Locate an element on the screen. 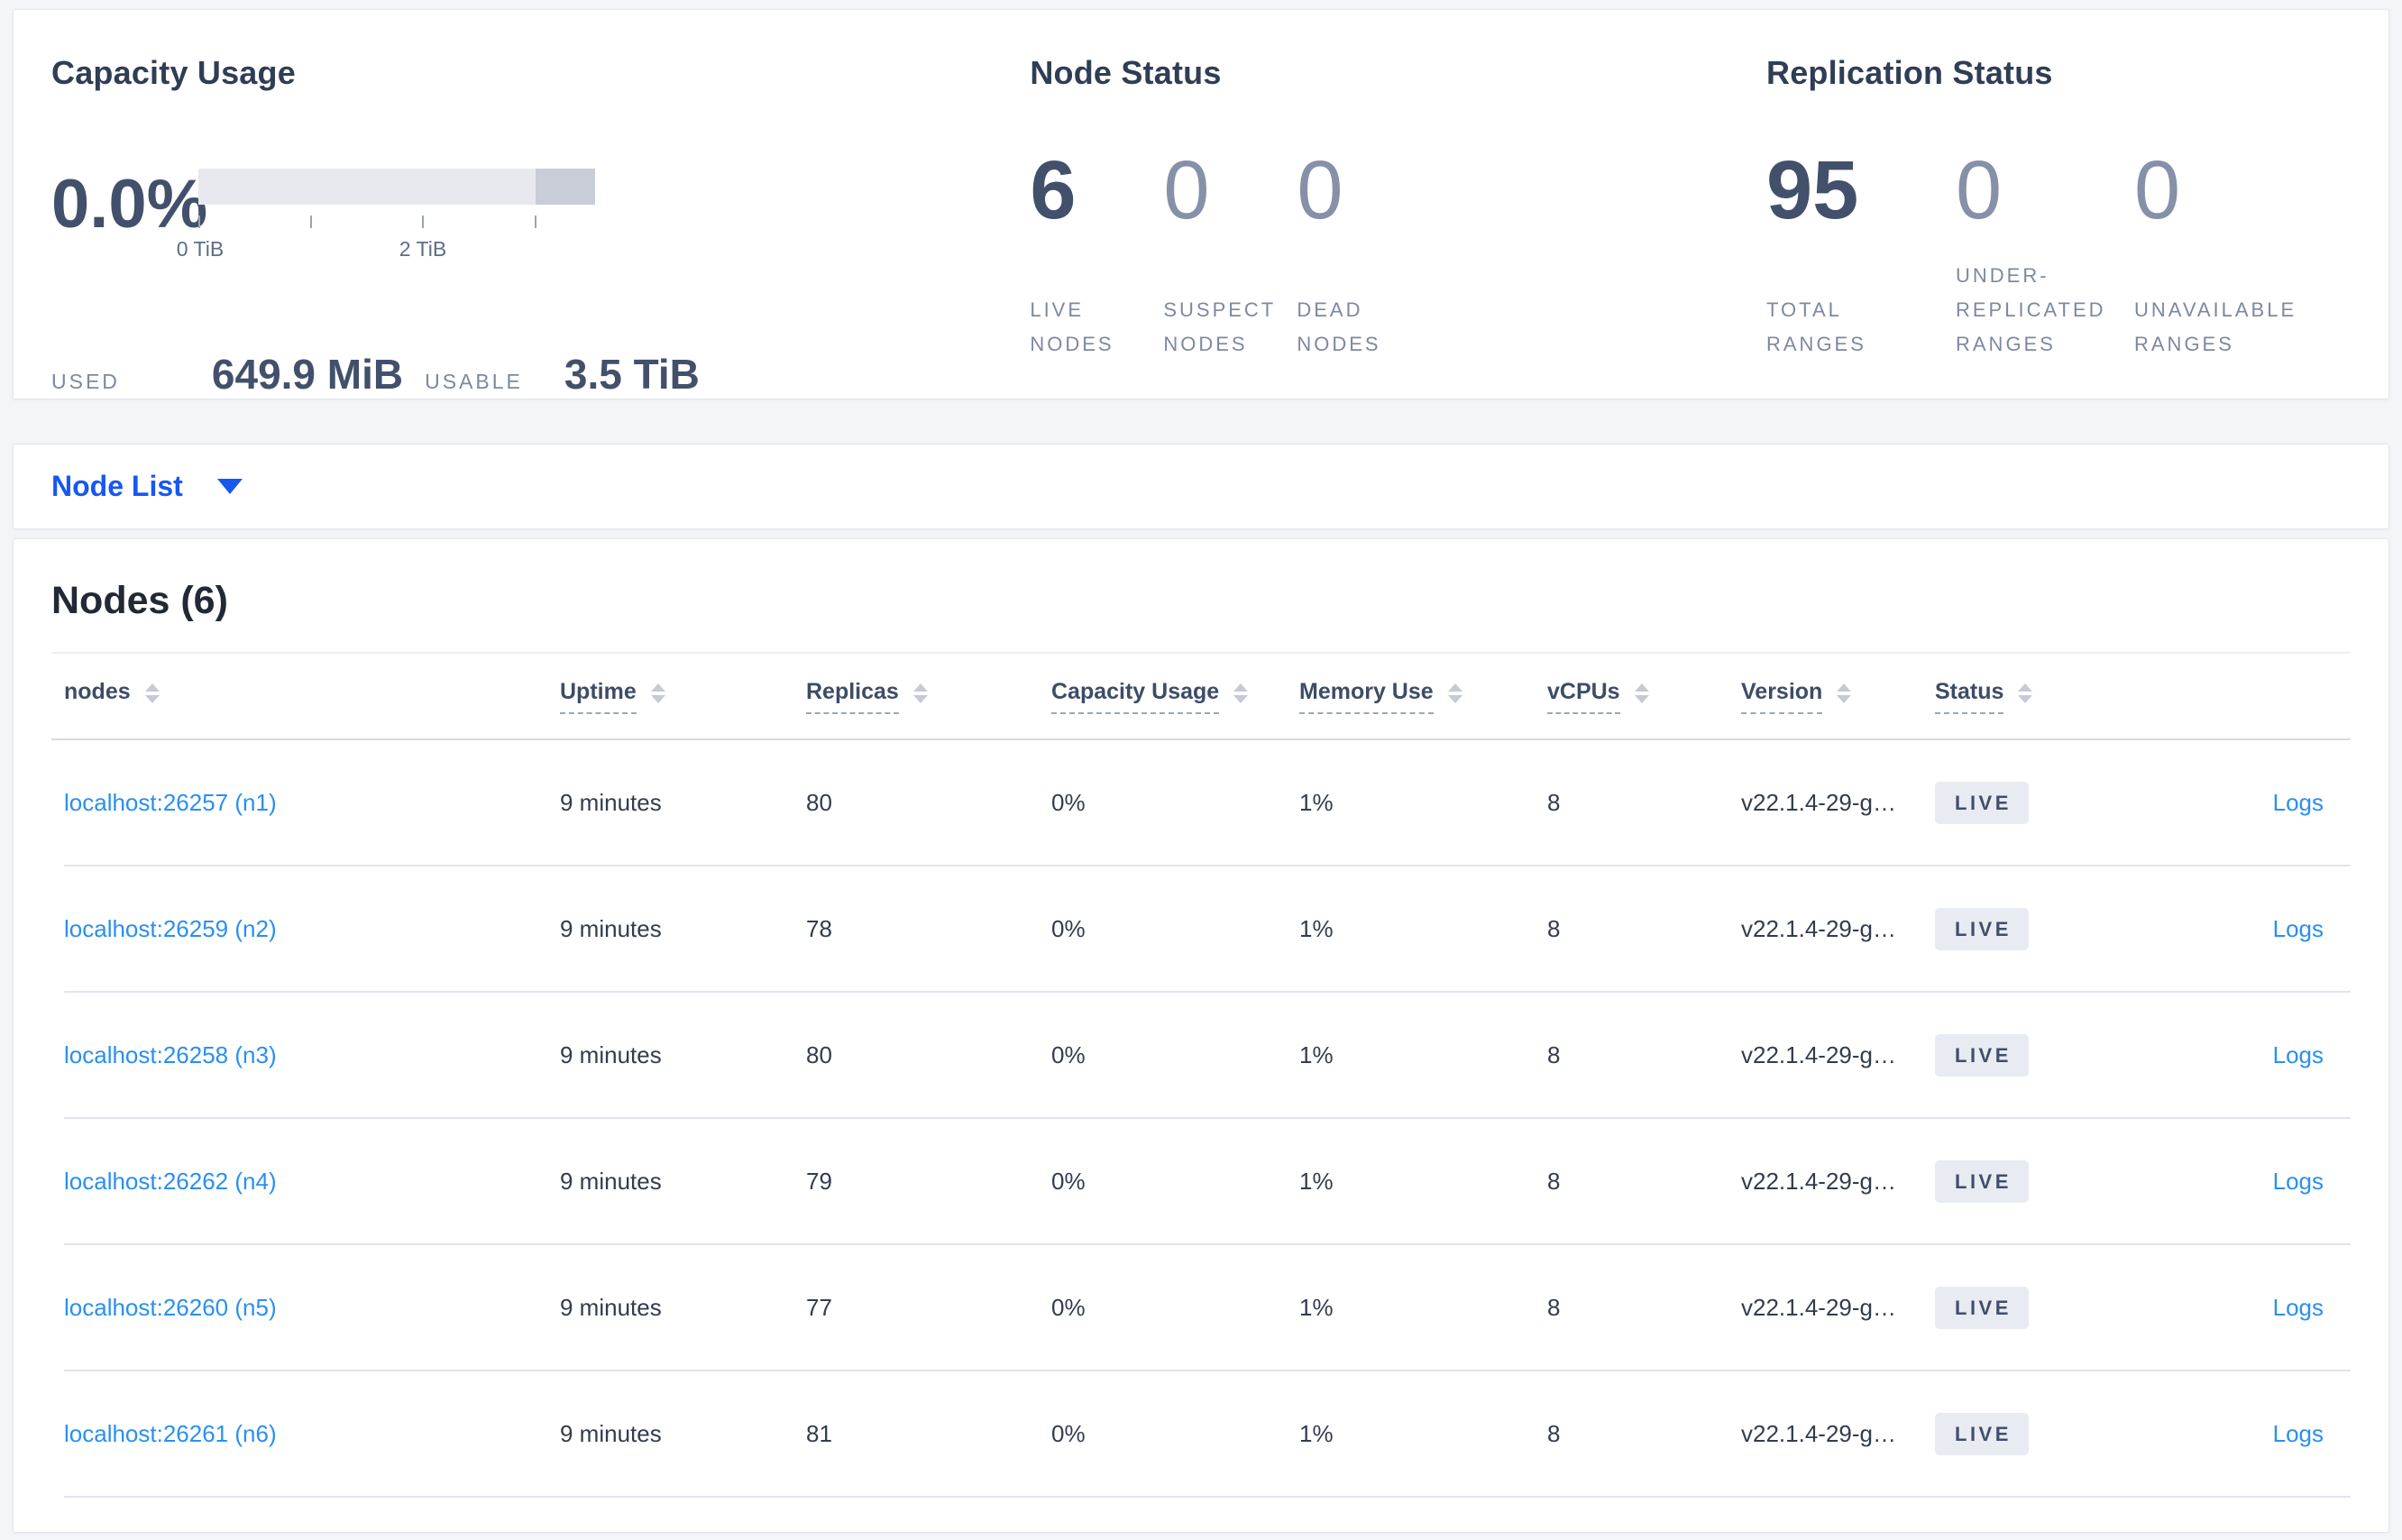  stat-value: 95 is located at coordinates (1812, 190).